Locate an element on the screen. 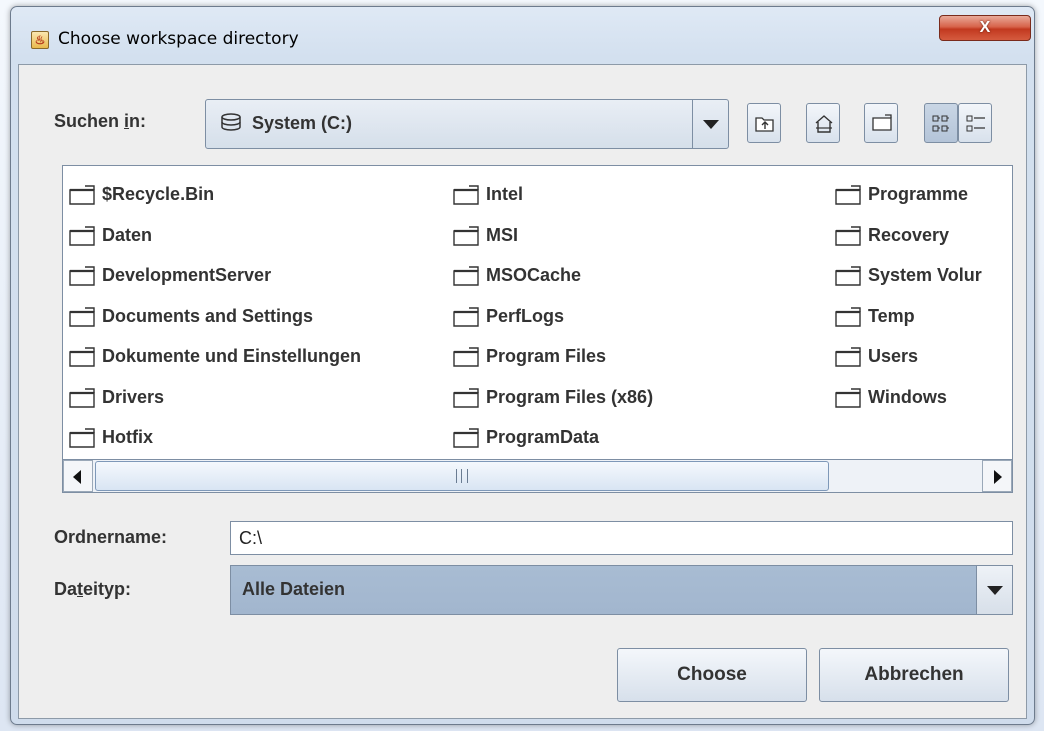 The image size is (1044, 731). folder-name: MSI is located at coordinates (502, 234).